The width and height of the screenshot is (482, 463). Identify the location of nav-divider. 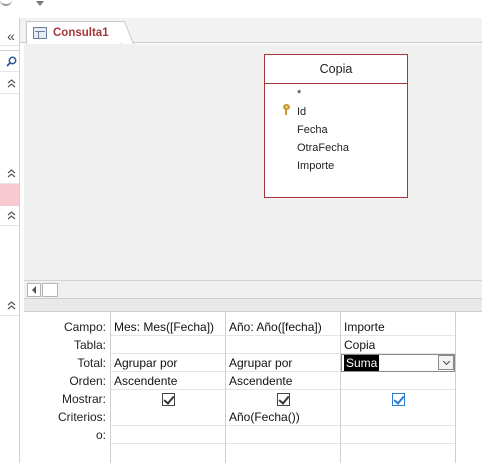
(9, 50).